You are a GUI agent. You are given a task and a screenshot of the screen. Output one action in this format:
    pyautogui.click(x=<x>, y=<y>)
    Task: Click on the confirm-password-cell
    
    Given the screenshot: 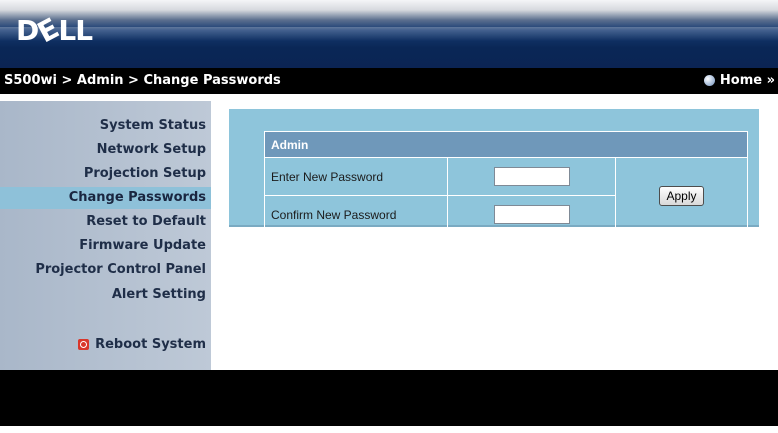 What is the action you would take?
    pyautogui.click(x=531, y=214)
    